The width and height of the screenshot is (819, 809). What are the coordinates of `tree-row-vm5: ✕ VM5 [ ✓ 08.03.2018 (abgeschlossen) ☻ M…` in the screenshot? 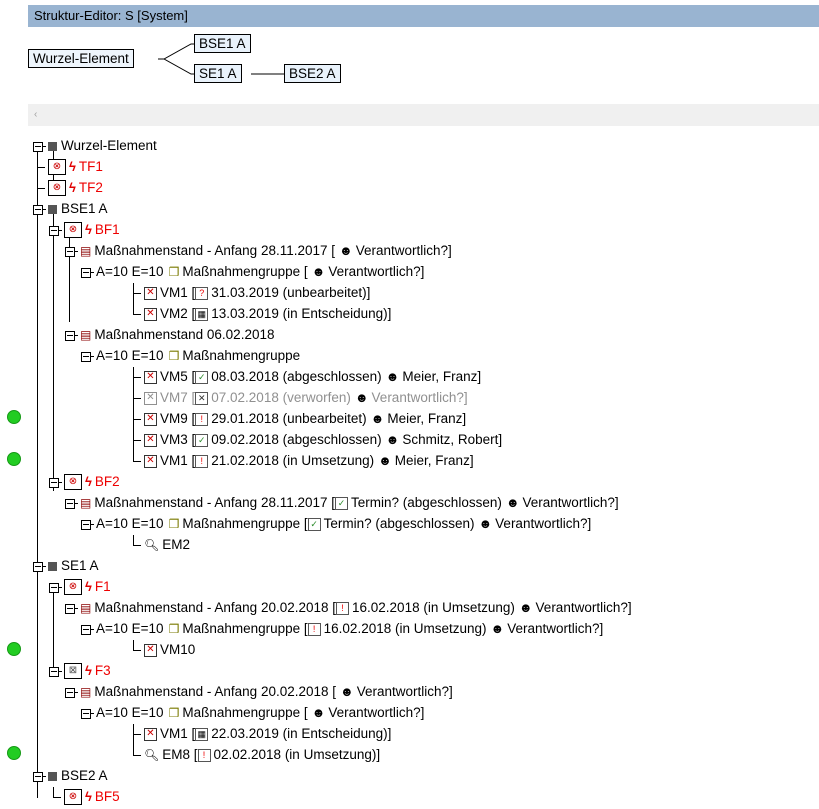 It's located at (304, 377).